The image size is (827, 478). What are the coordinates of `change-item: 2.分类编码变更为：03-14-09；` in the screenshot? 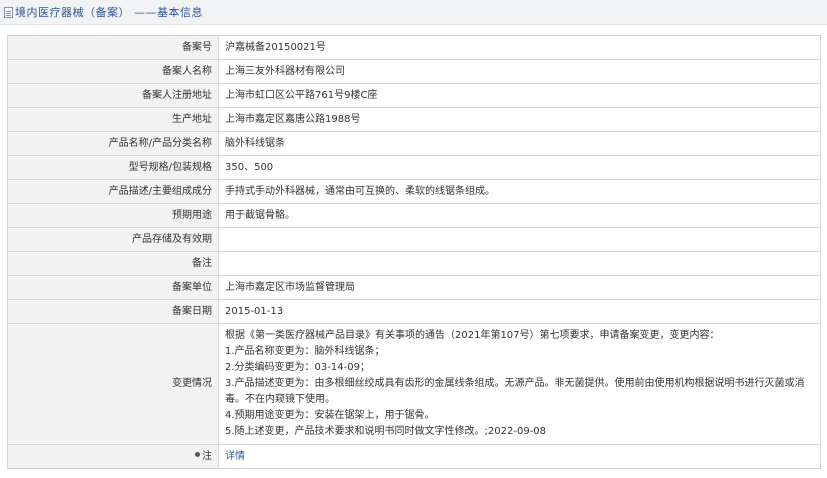 It's located at (297, 367).